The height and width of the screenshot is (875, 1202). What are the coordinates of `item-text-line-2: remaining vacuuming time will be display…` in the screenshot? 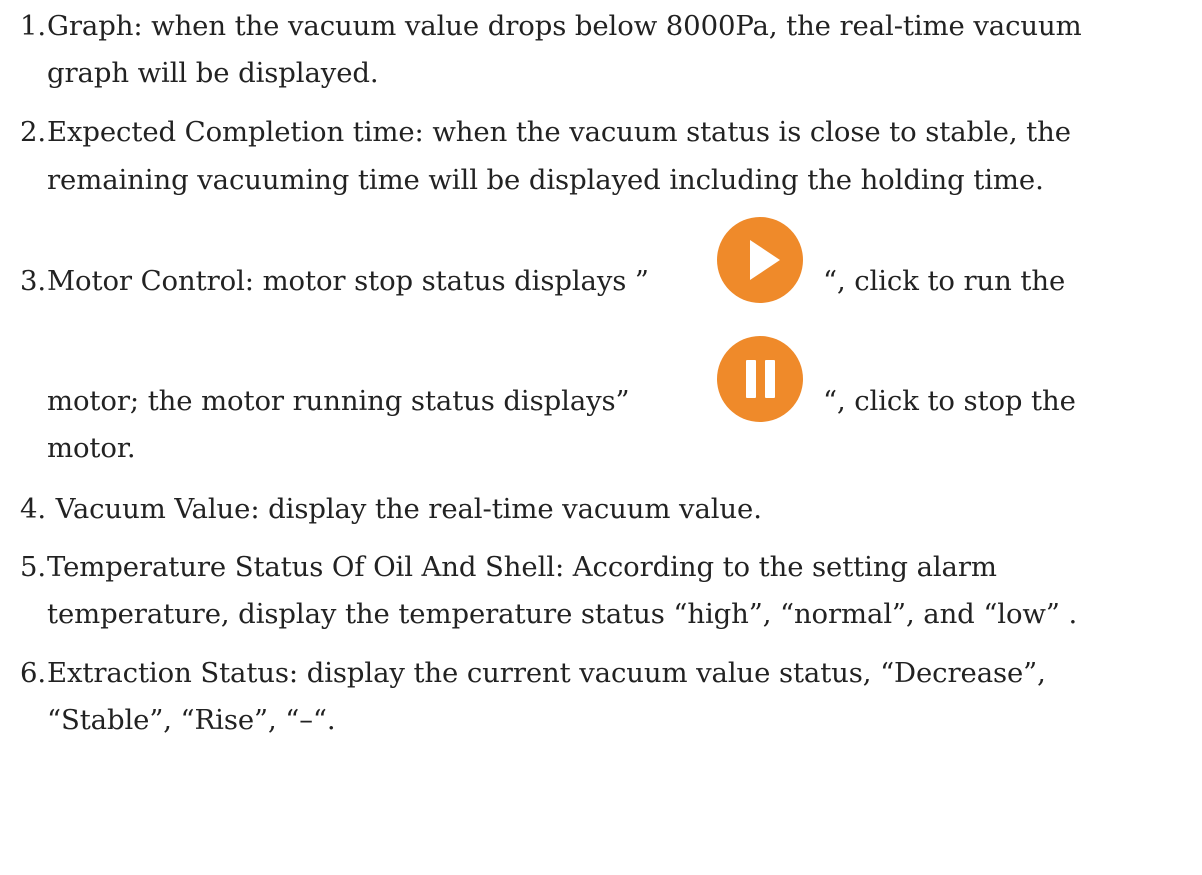 It's located at (545, 180).